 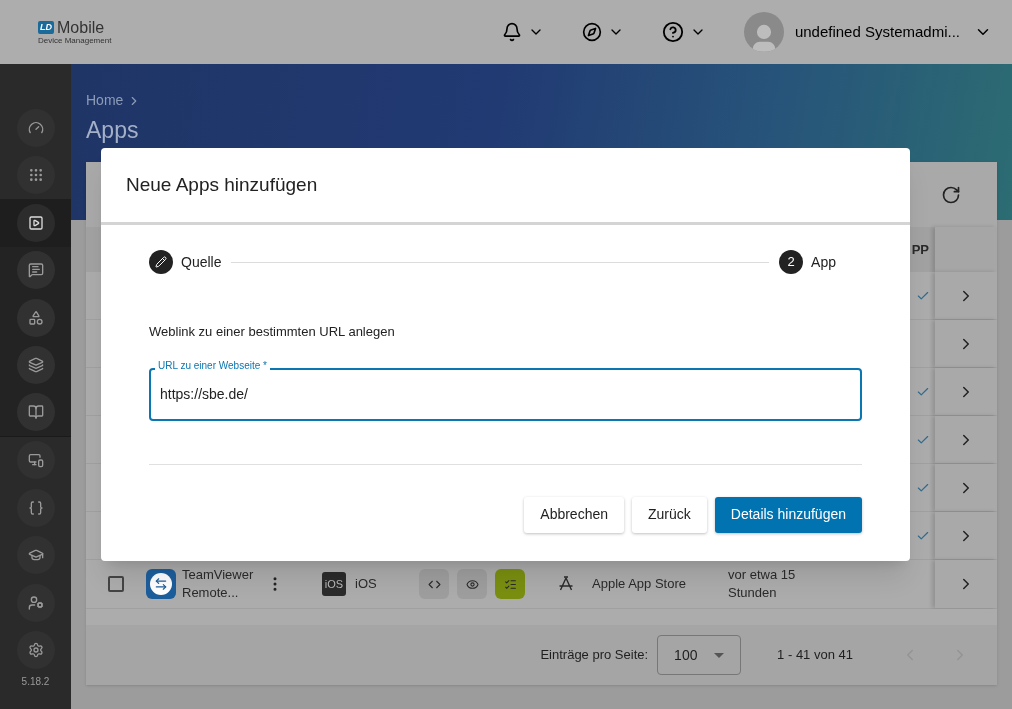 What do you see at coordinates (161, 584) in the screenshot?
I see `arrows-icon` at bounding box center [161, 584].